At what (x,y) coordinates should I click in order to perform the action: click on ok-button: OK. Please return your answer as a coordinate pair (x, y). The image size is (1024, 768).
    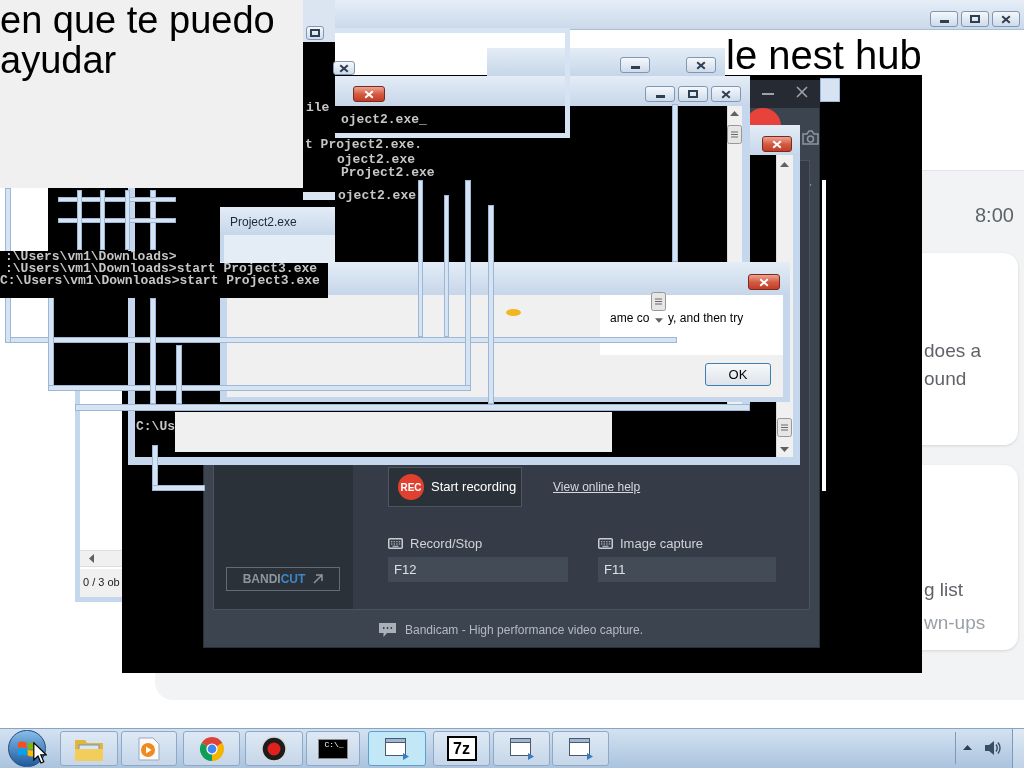
    Looking at the image, I should click on (738, 374).